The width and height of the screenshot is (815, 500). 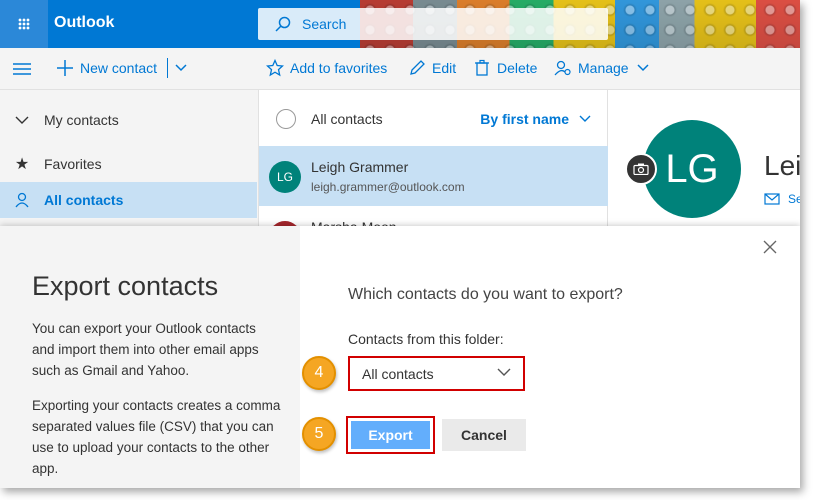 I want to click on sort-dropdown: By first name, so click(x=535, y=119).